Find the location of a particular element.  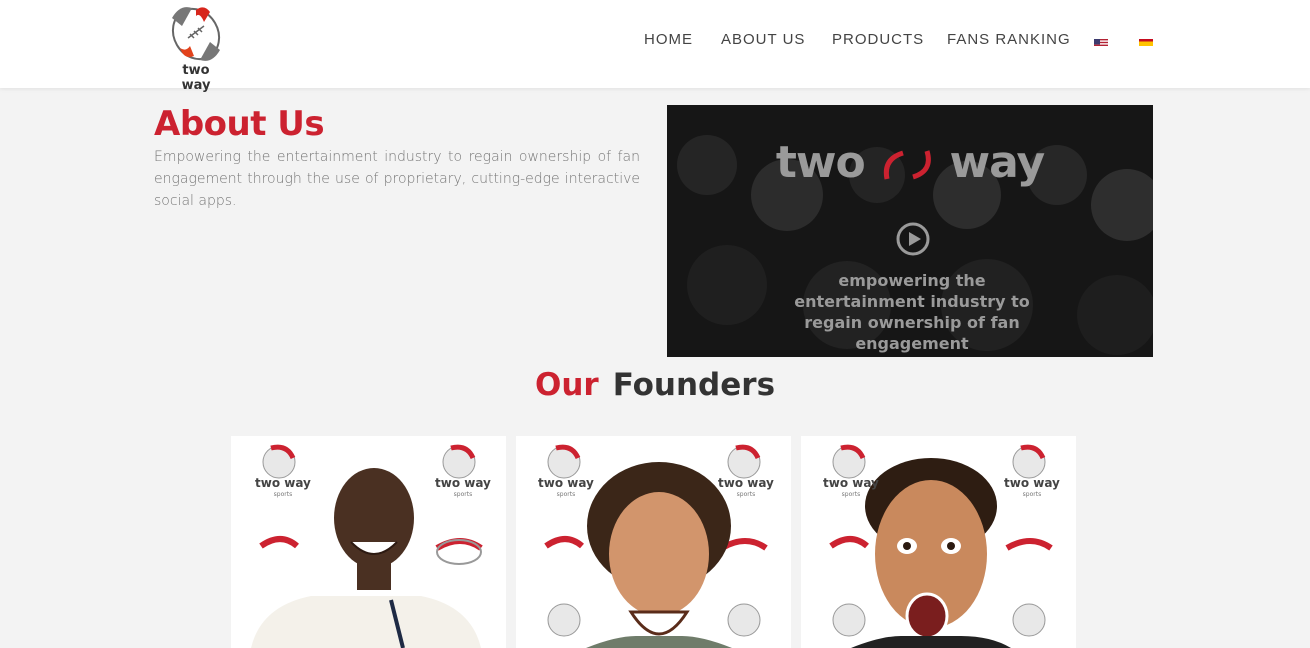

founder-card-2-brand-2: two way sports is located at coordinates (746, 487).